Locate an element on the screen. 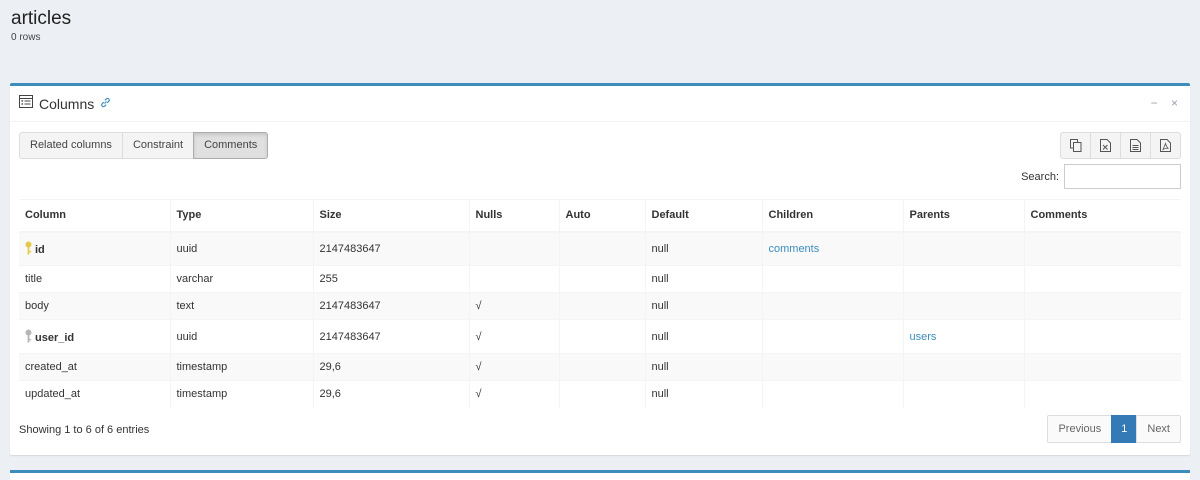 The width and height of the screenshot is (1200, 480). minimize-icon: − is located at coordinates (1154, 103).